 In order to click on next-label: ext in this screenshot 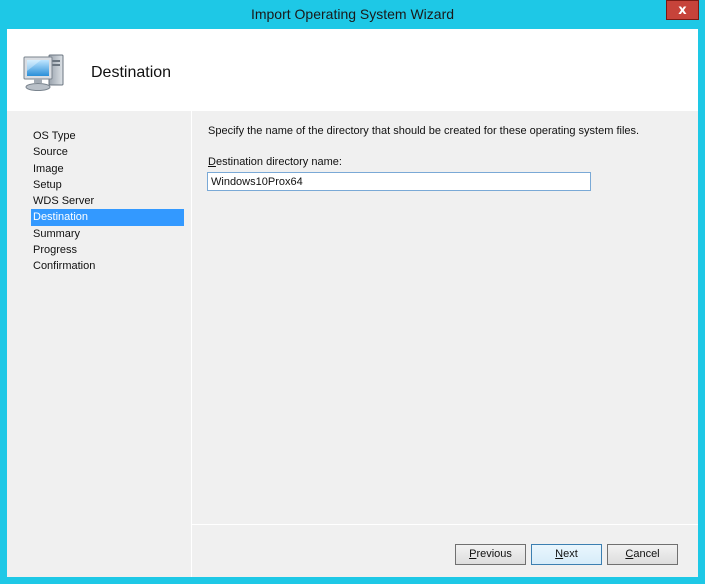, I will do `click(570, 554)`.